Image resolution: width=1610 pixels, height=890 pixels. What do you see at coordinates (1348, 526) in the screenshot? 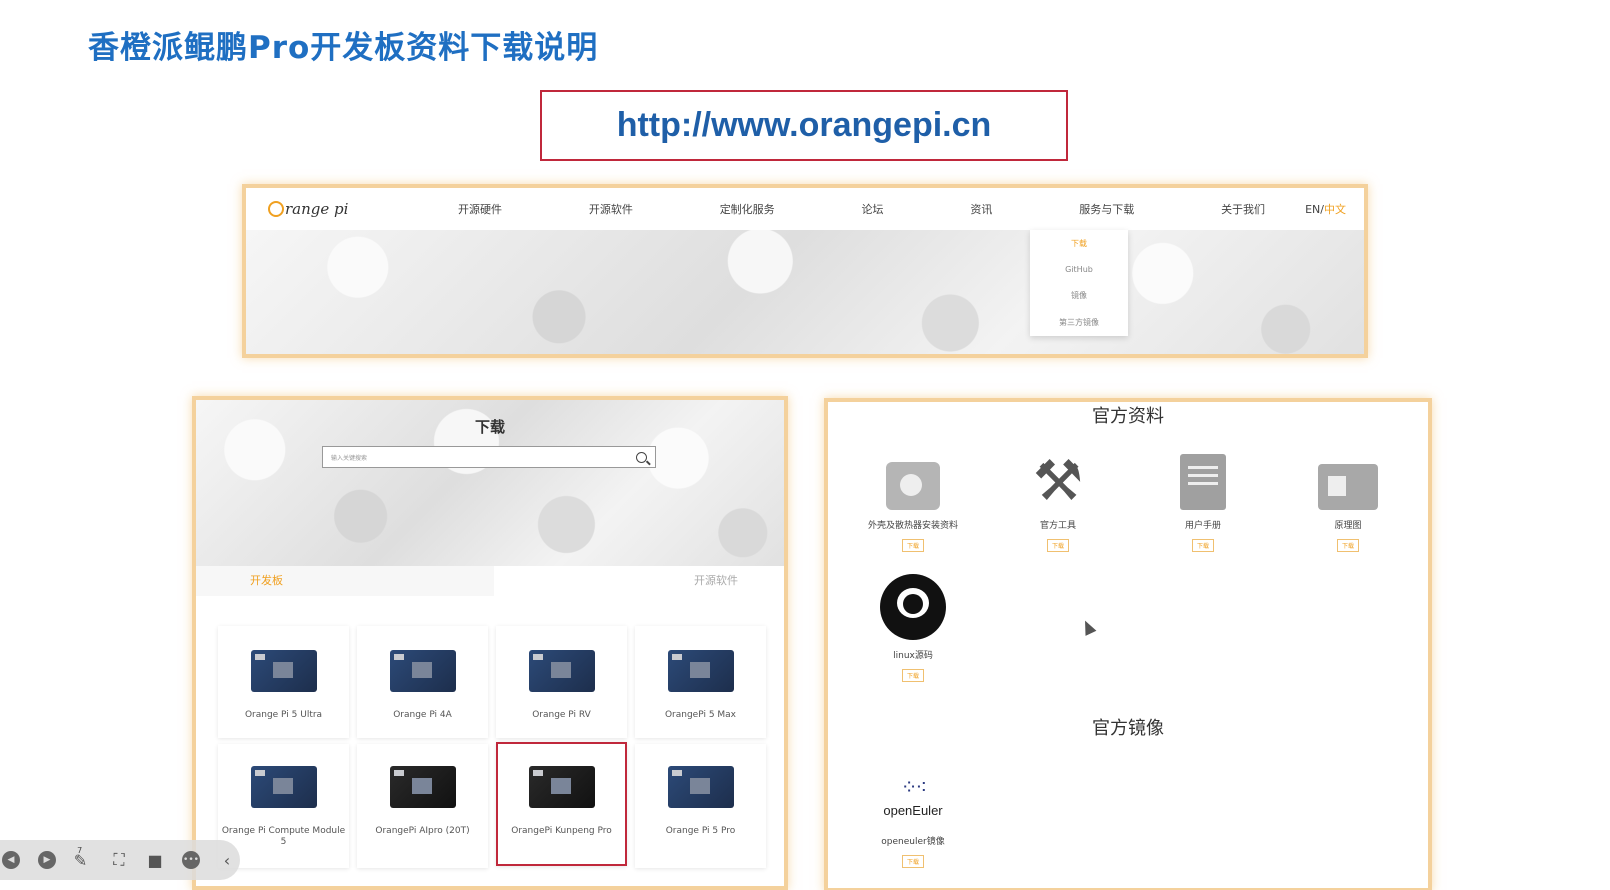
I see `resource-label: 原理图` at bounding box center [1348, 526].